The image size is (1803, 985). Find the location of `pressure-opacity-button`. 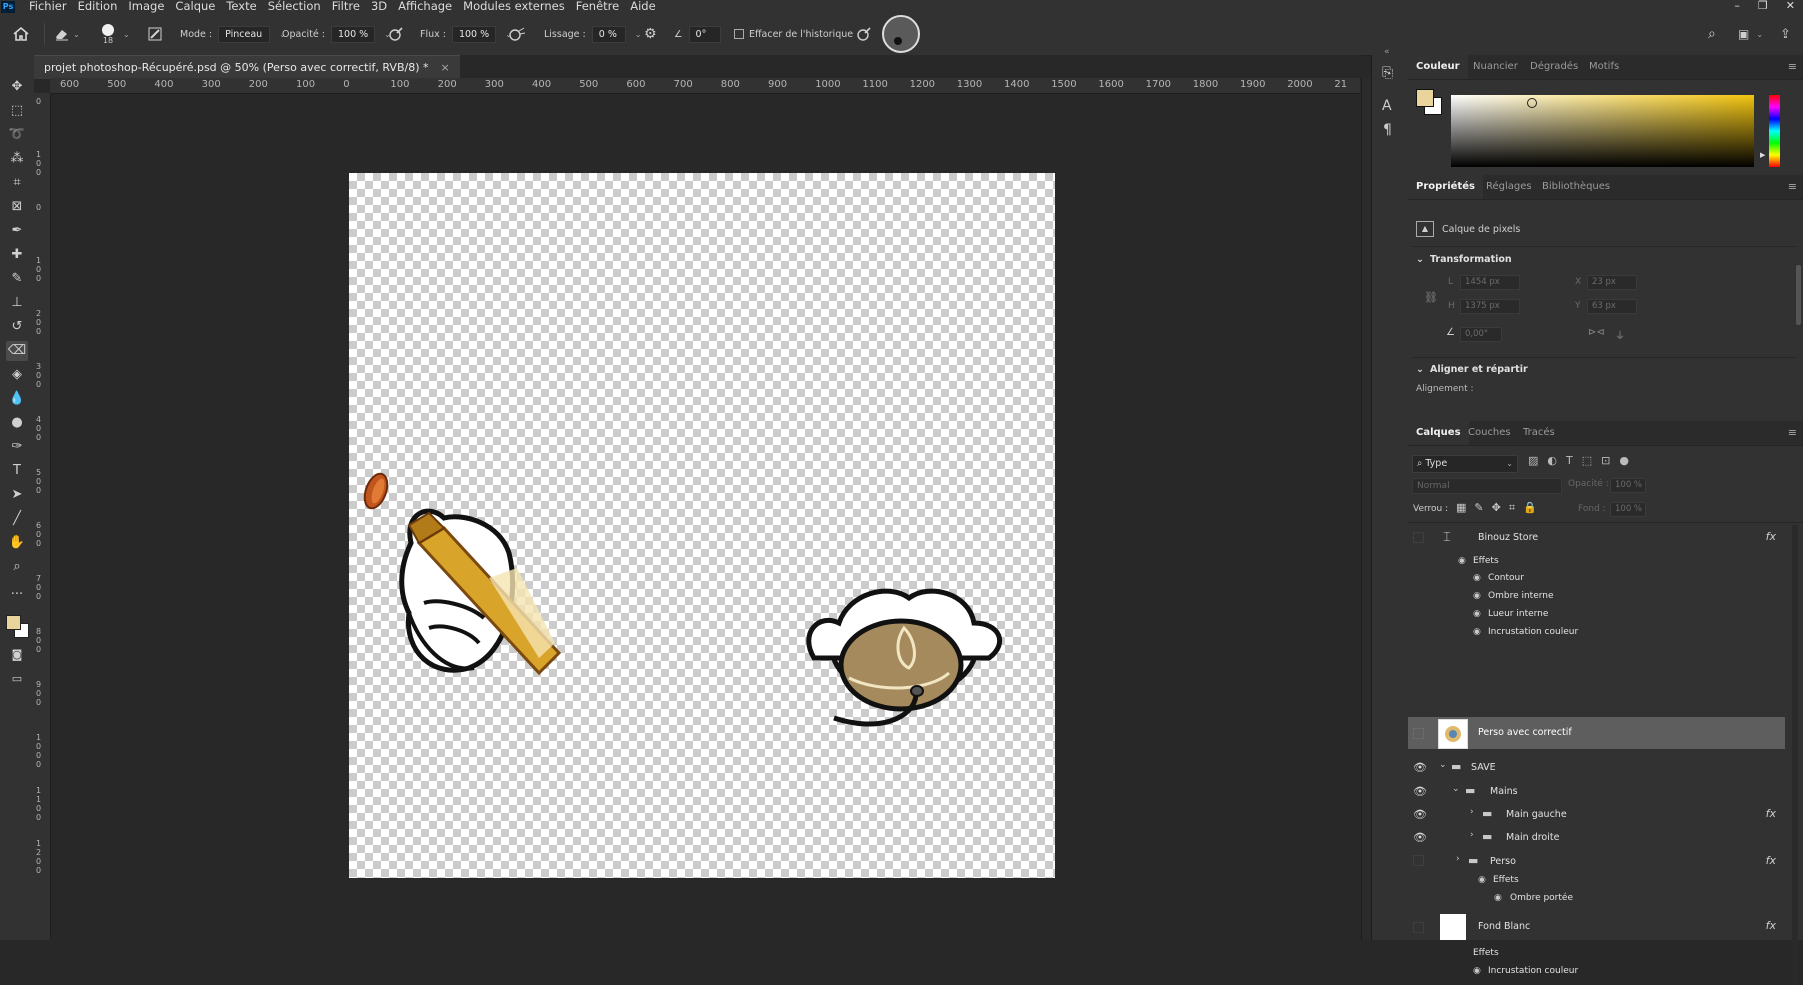

pressure-opacity-button is located at coordinates (396, 34).